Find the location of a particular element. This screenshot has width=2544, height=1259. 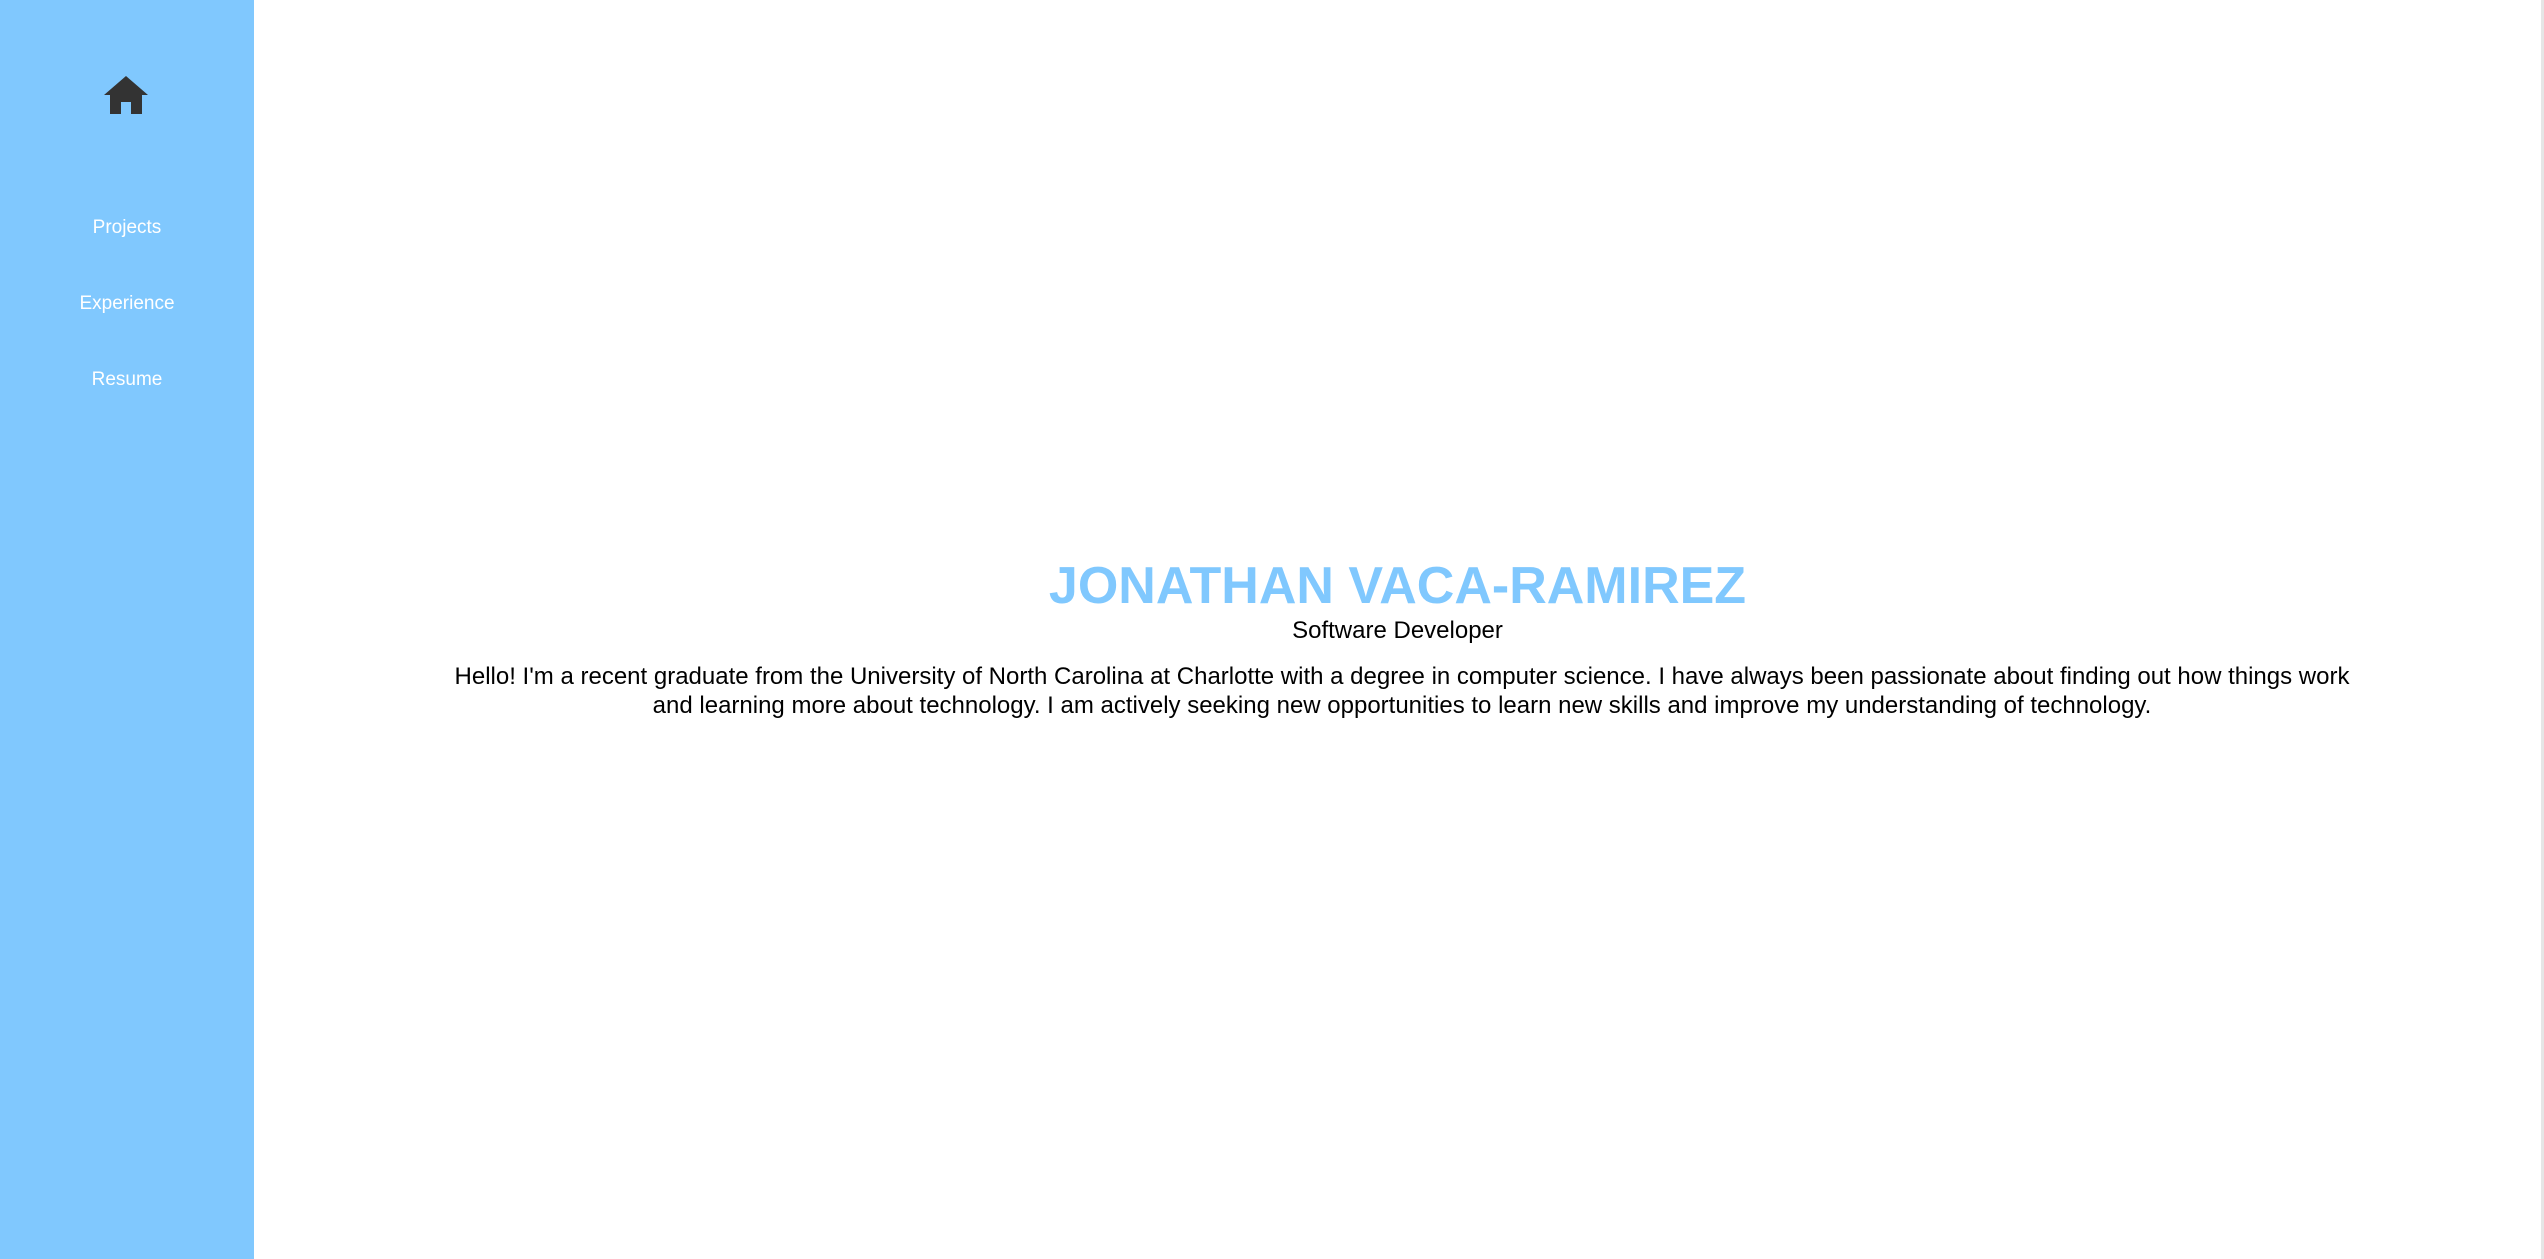

sidebar-item-resume: Resume is located at coordinates (127, 380).